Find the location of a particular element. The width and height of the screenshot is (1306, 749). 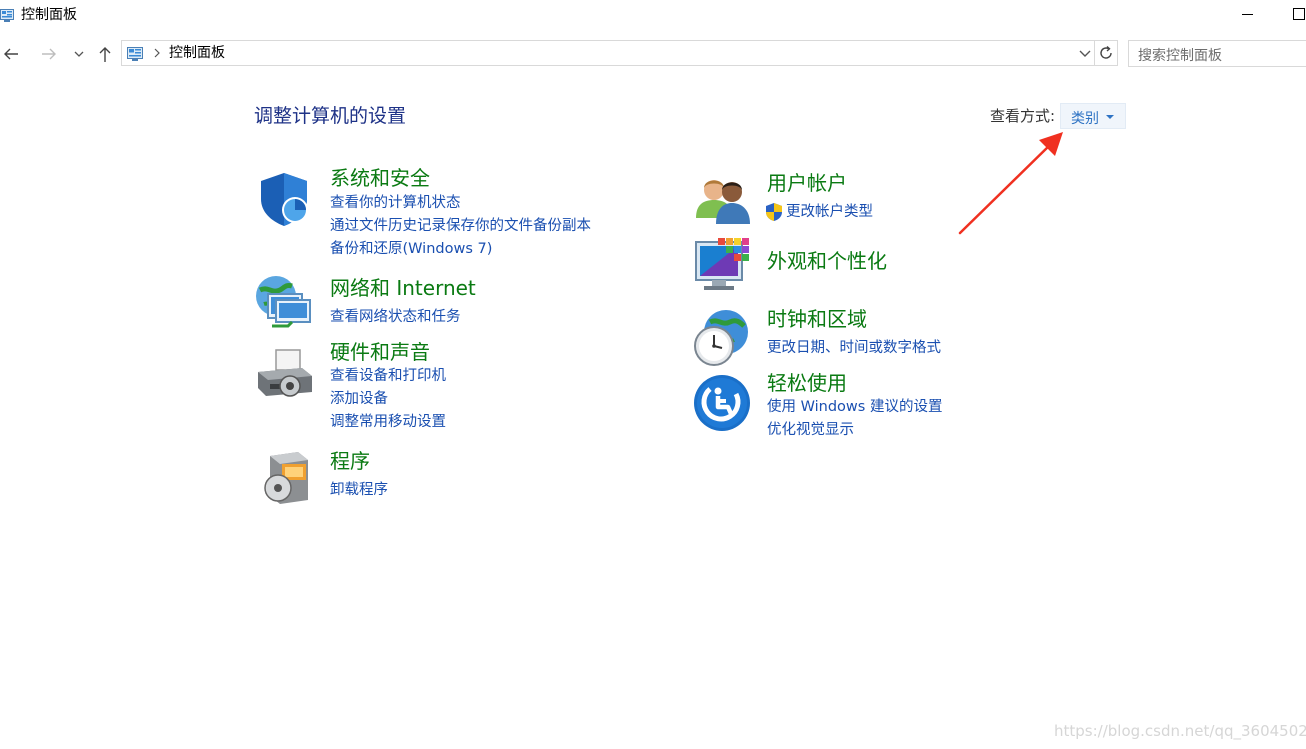

search-input: 搜索控制面板 is located at coordinates (1217, 53).